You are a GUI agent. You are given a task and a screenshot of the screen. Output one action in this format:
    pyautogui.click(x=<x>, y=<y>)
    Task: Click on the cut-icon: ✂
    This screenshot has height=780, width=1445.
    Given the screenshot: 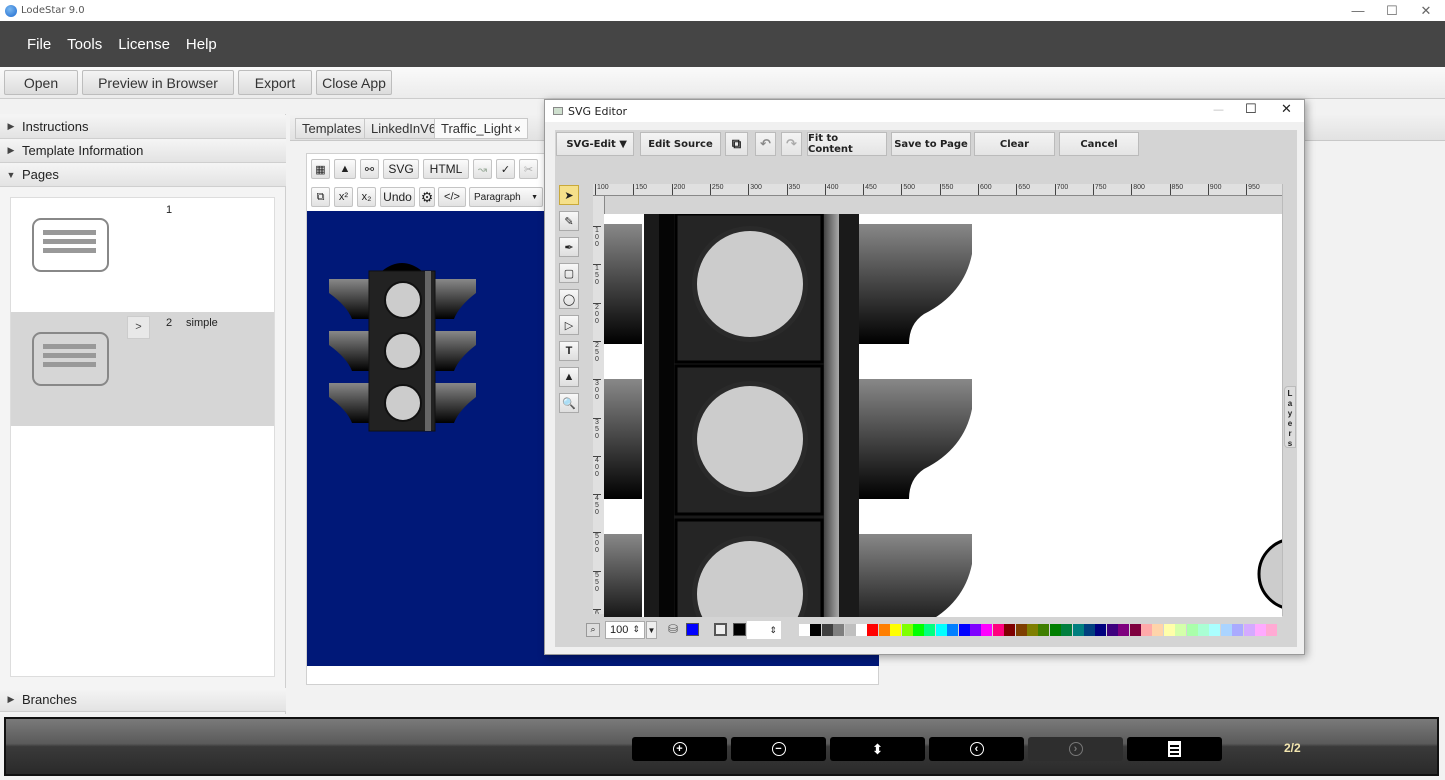 What is the action you would take?
    pyautogui.click(x=528, y=169)
    